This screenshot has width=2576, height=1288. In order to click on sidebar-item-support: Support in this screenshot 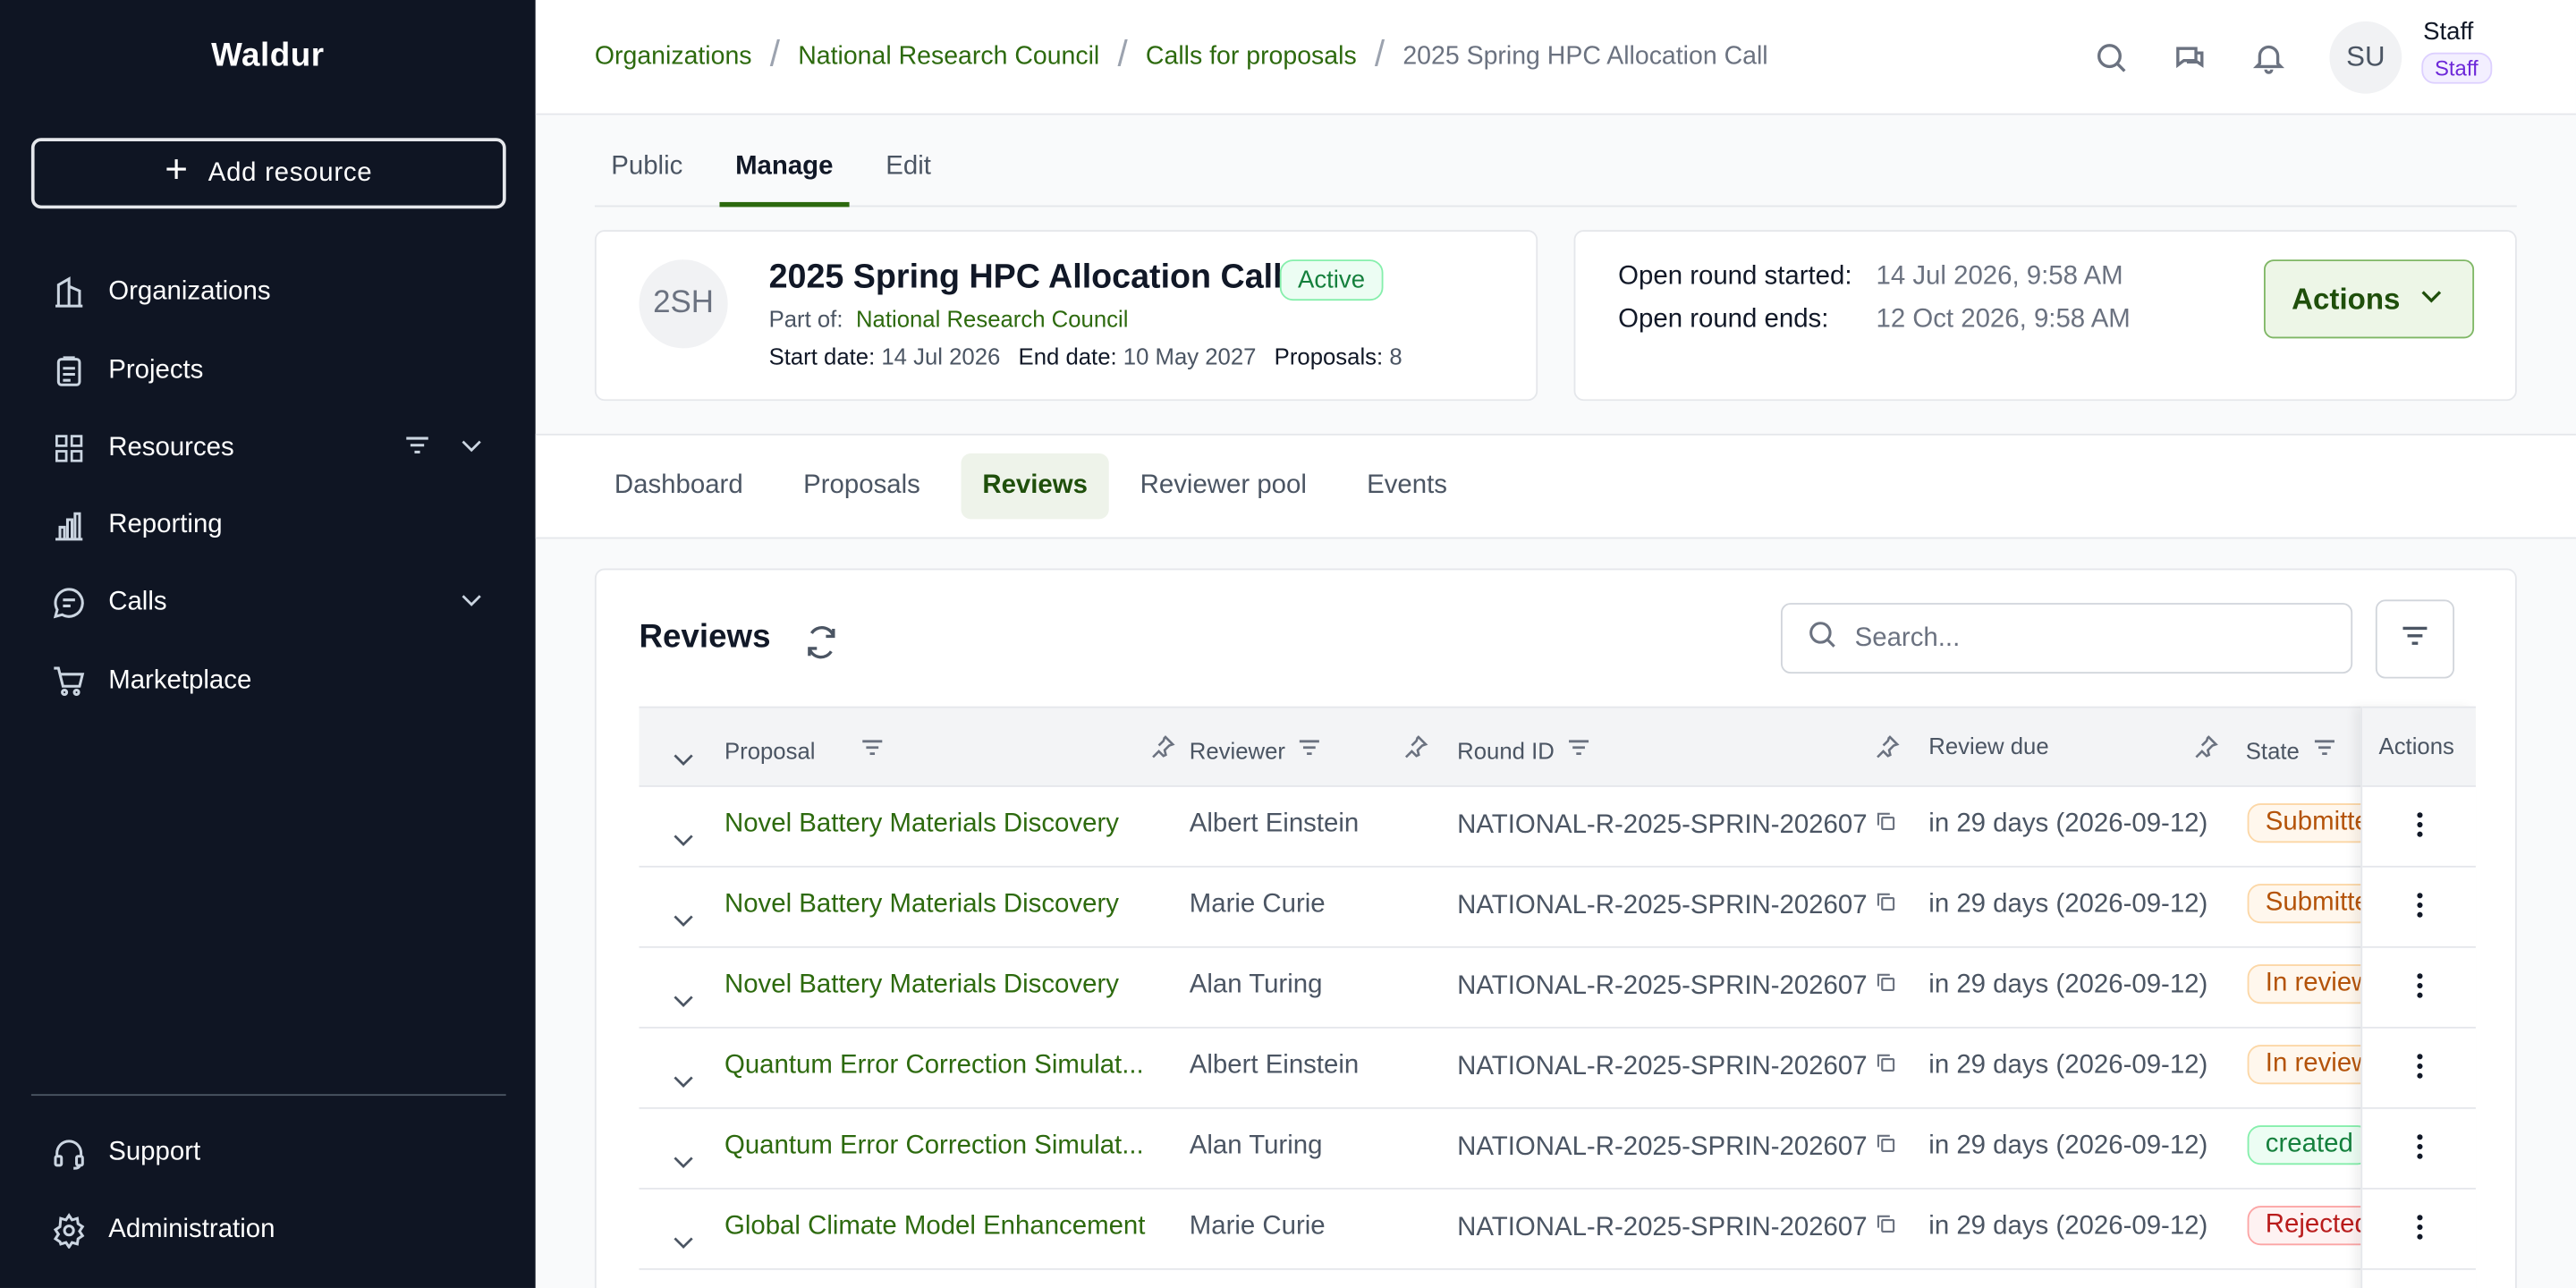, I will do `click(268, 1153)`.